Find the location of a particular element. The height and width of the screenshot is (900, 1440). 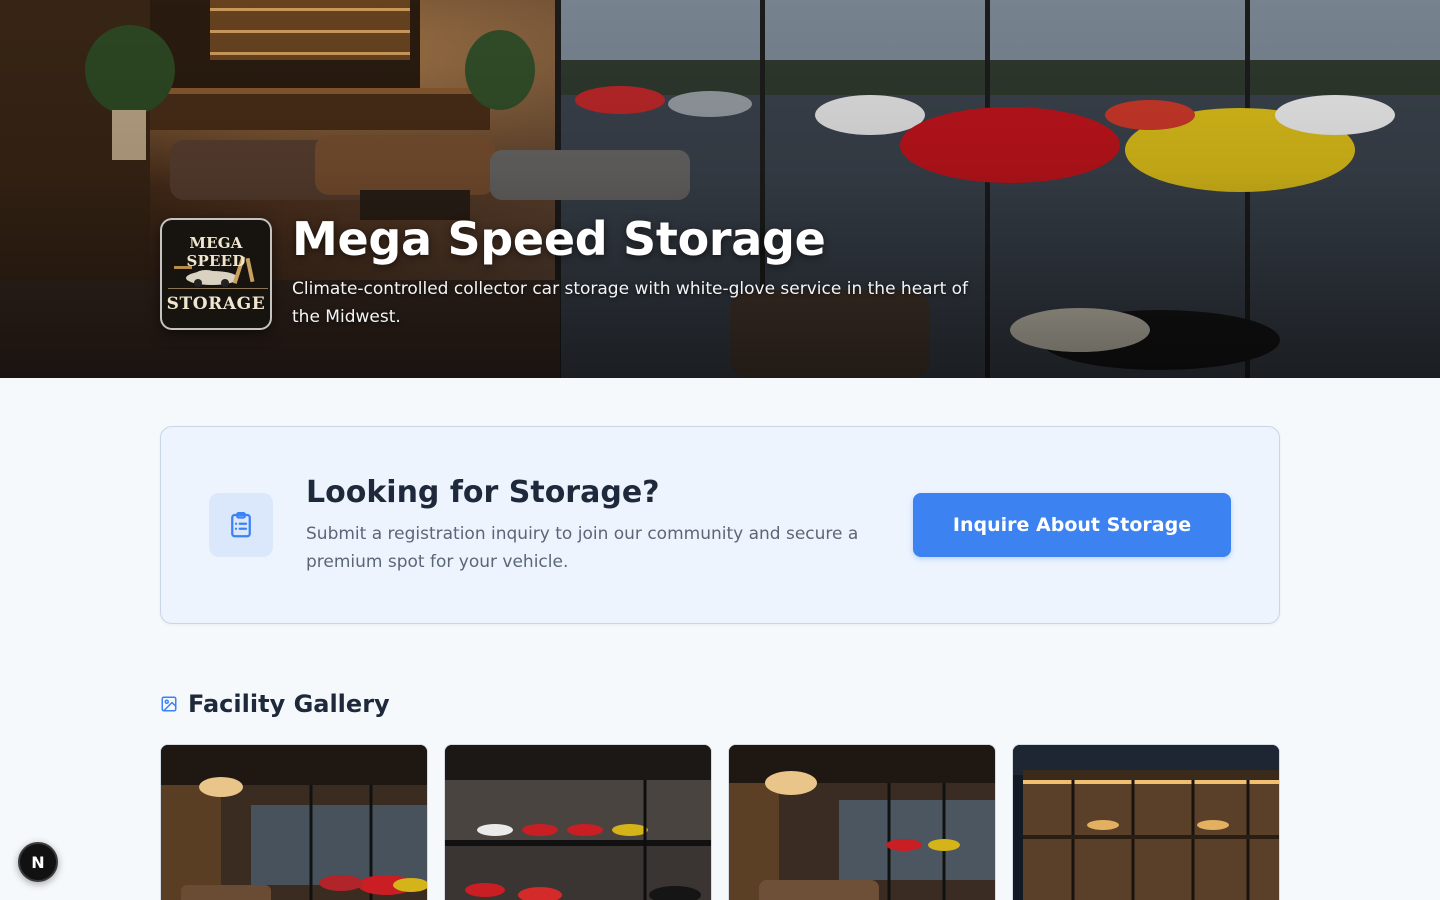

gallery-heading: Facility Gallery is located at coordinates (275, 704).